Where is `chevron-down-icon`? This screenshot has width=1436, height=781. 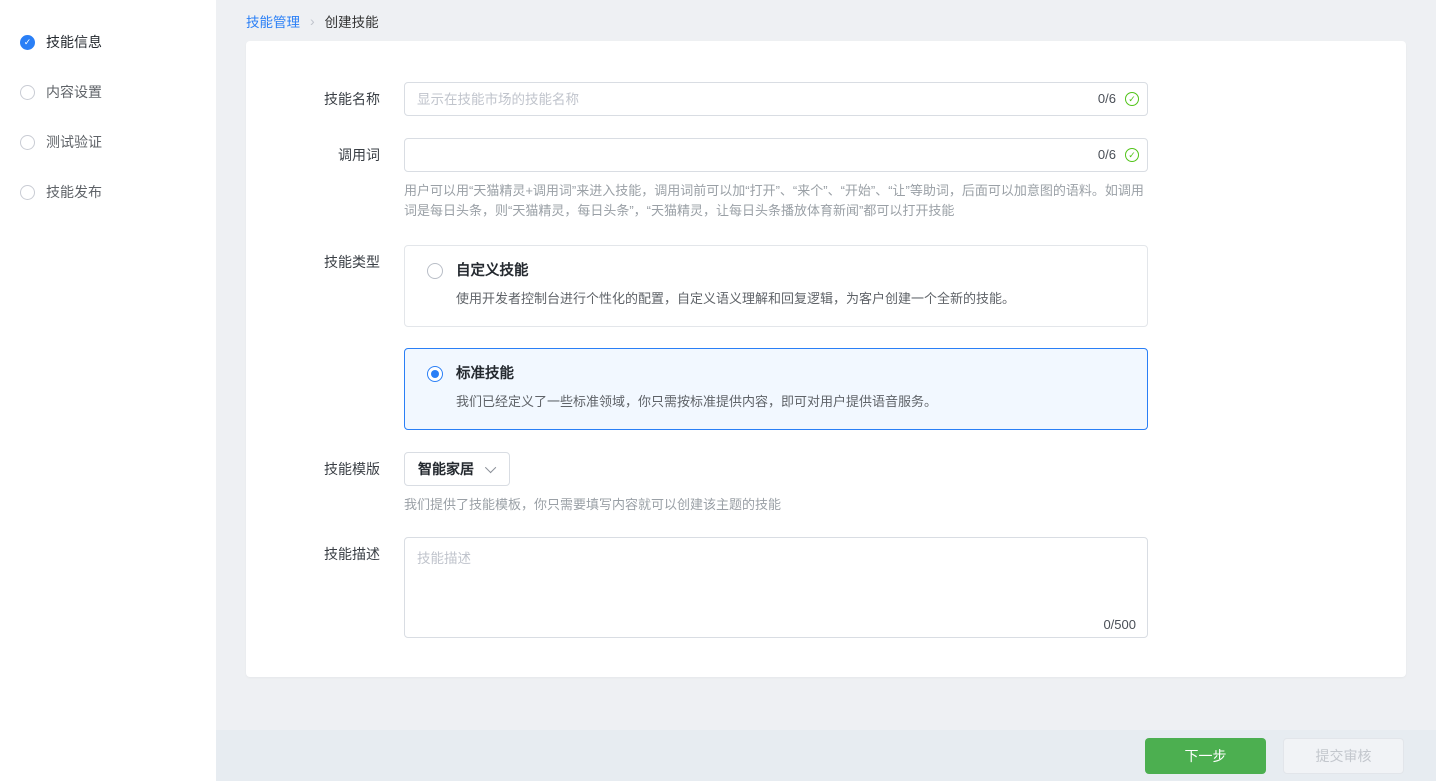
chevron-down-icon is located at coordinates (490, 467).